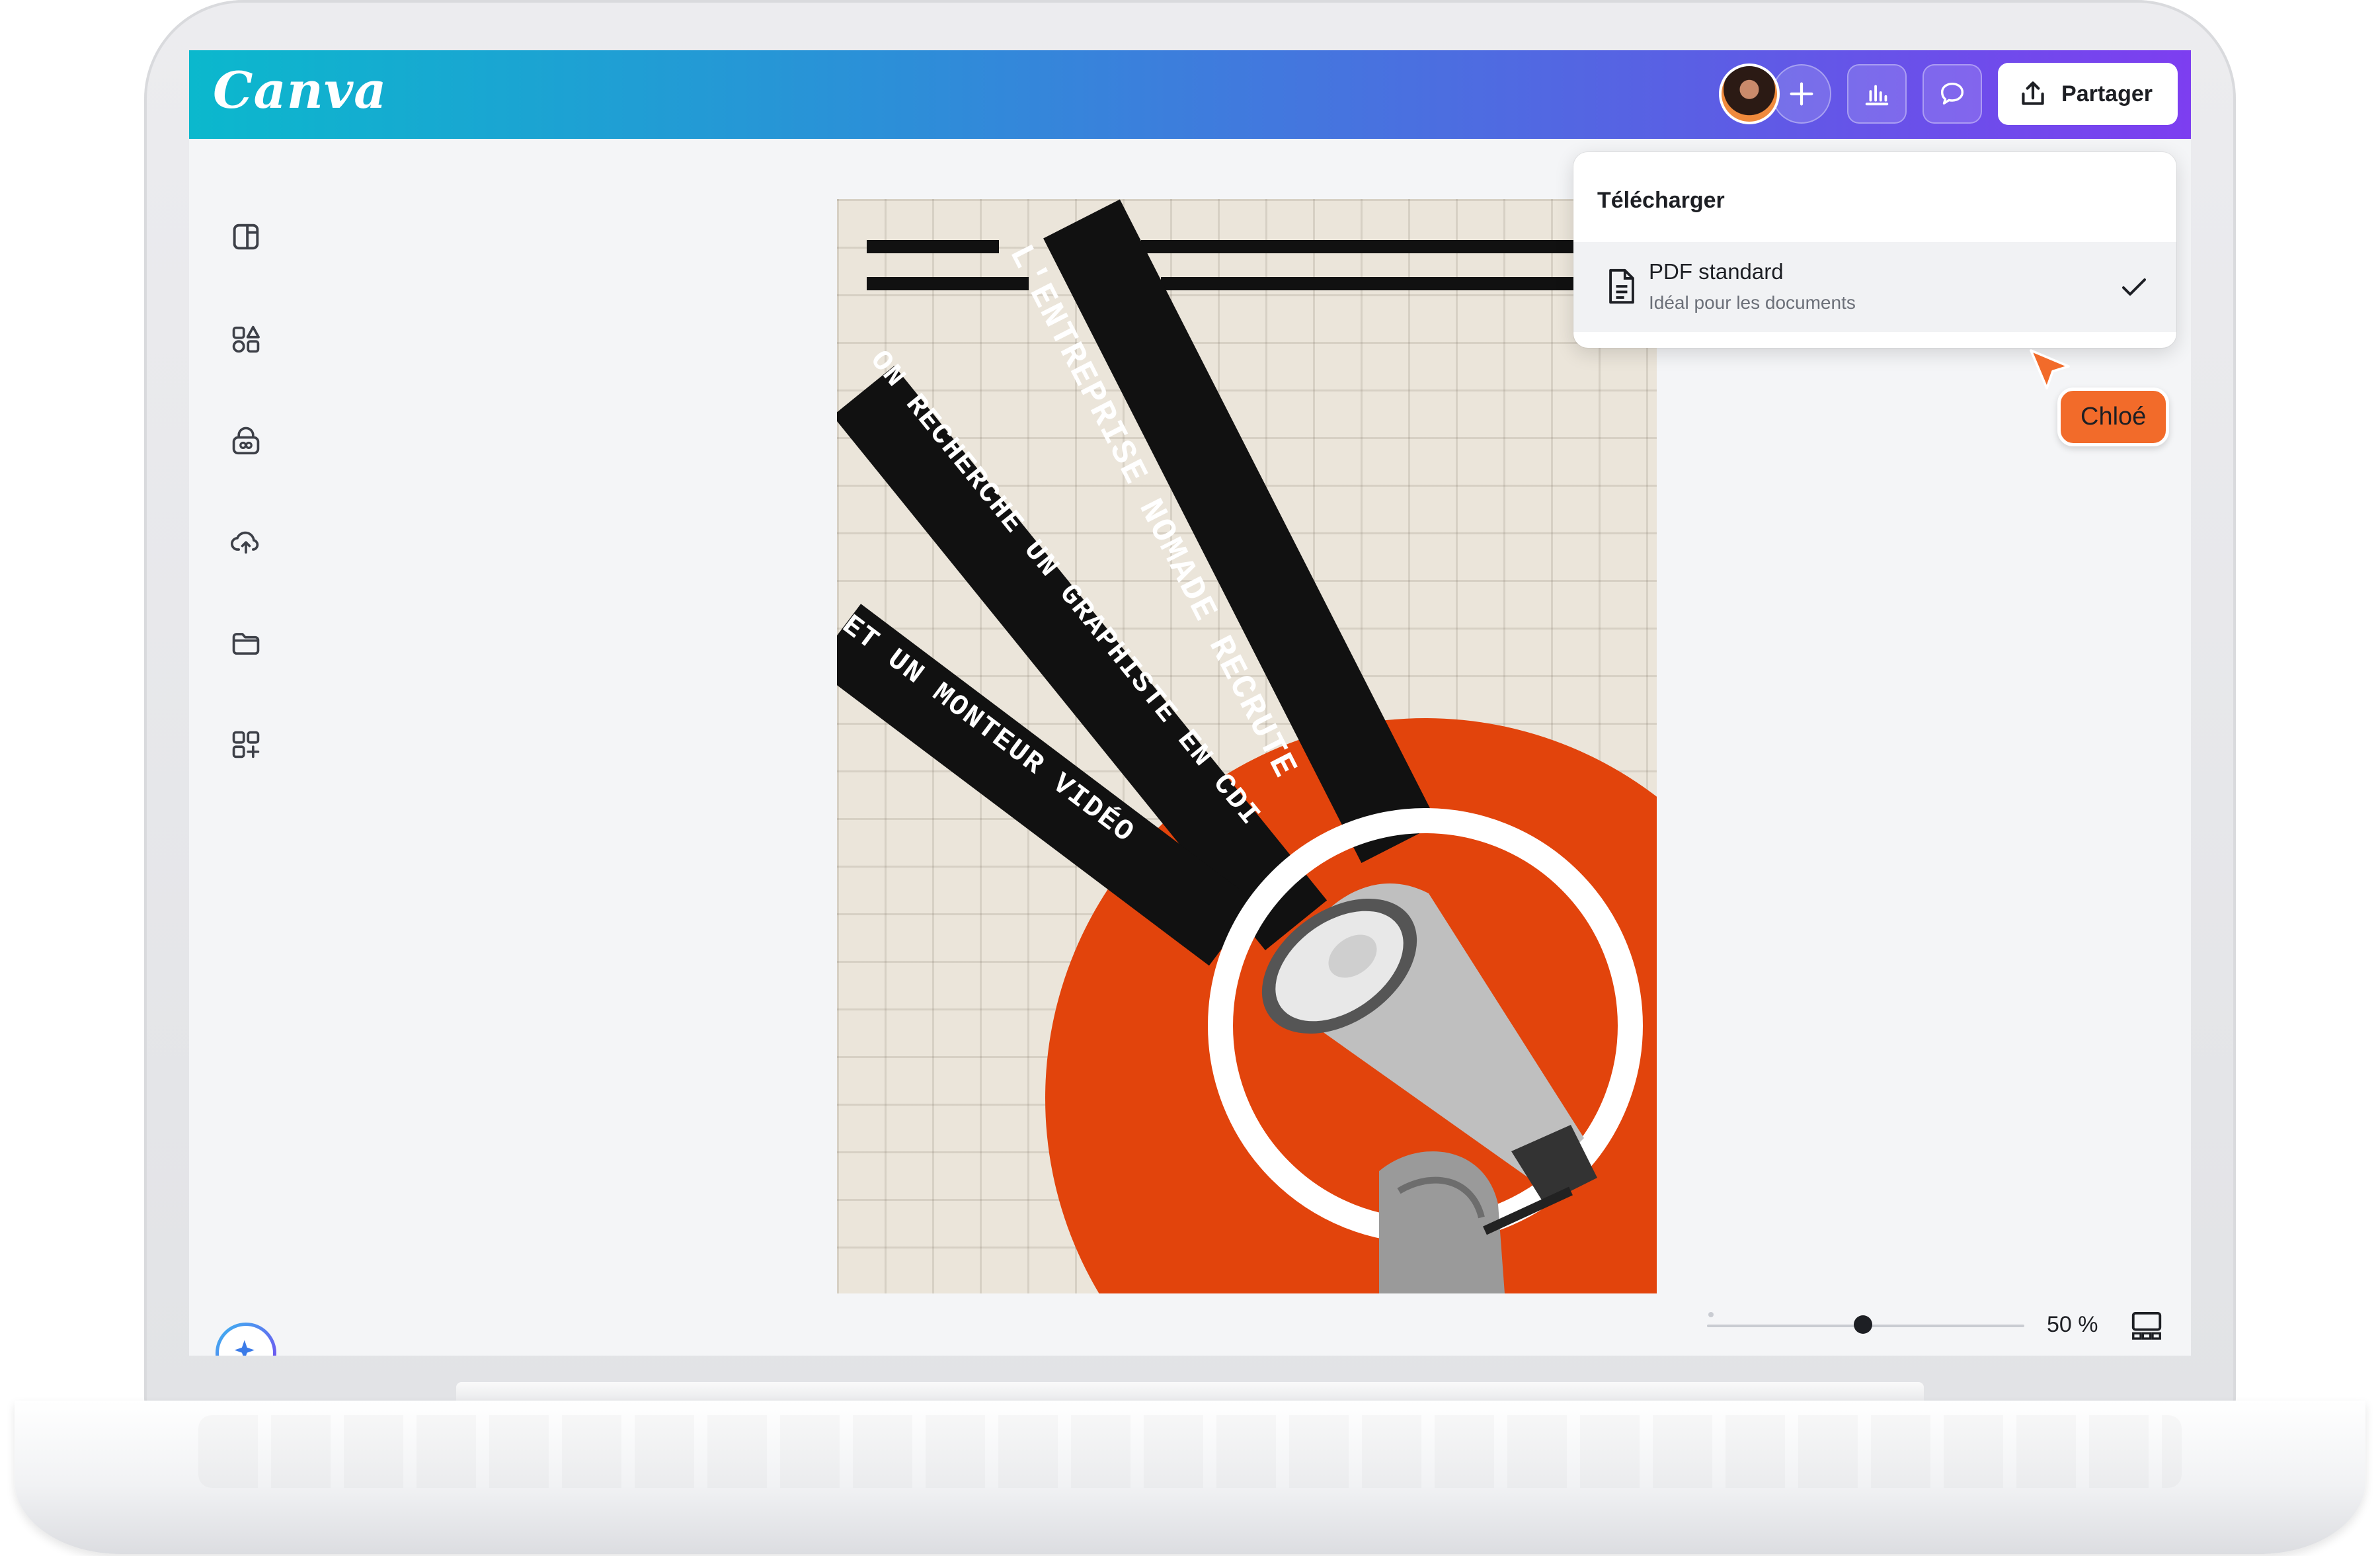 The width and height of the screenshot is (2380, 1556). I want to click on projects-icon, so click(245, 643).